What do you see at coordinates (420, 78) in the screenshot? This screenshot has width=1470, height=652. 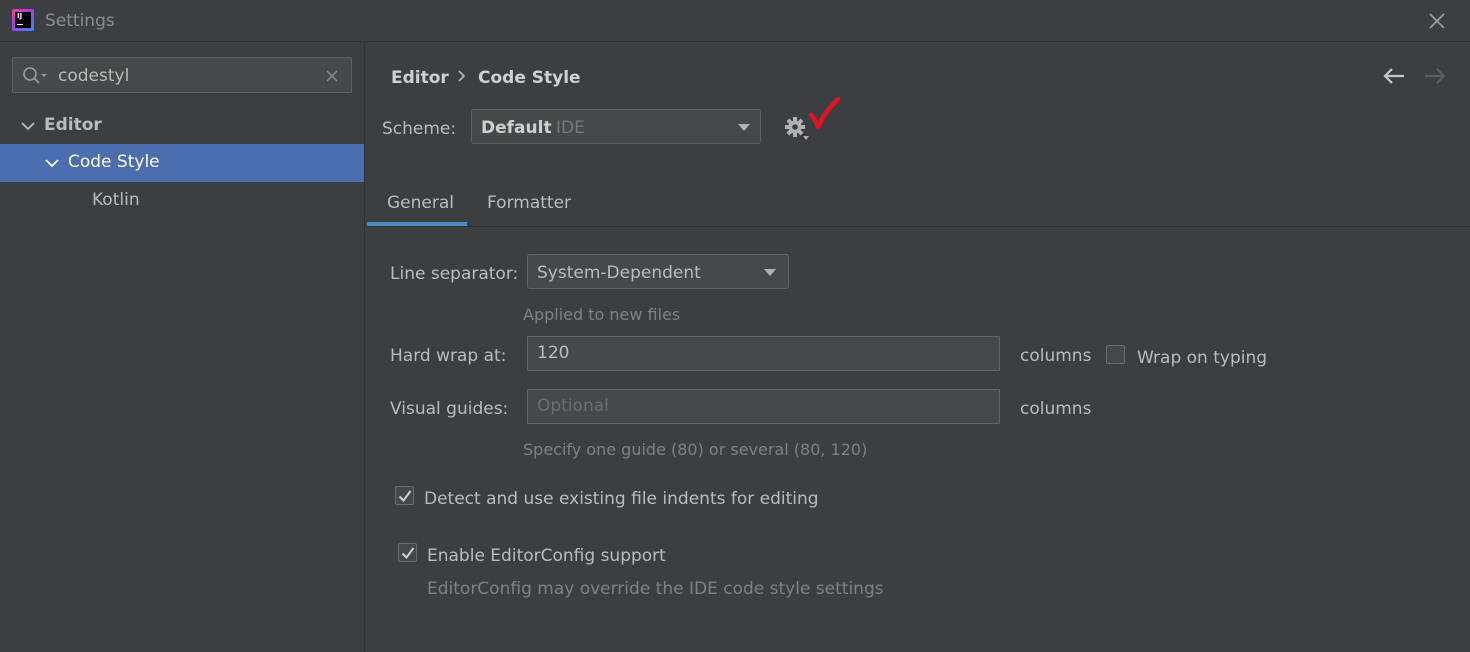 I see `breadcrumb-editor: Editor` at bounding box center [420, 78].